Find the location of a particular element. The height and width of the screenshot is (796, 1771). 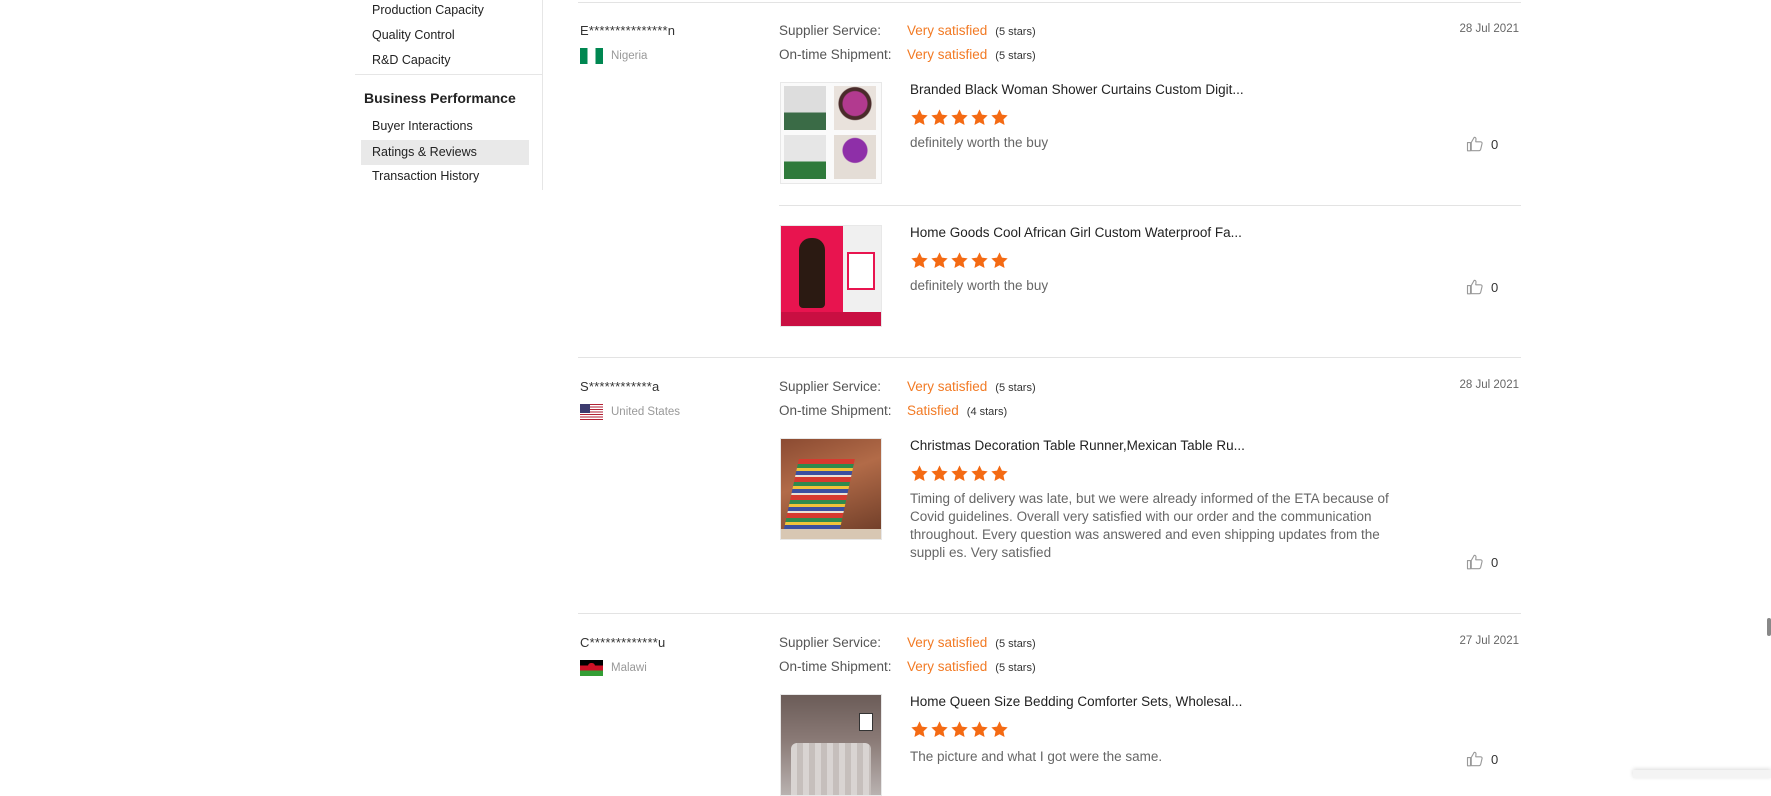

sidebar-item-production-capacity: Production Capacity is located at coordinates (445, 11).